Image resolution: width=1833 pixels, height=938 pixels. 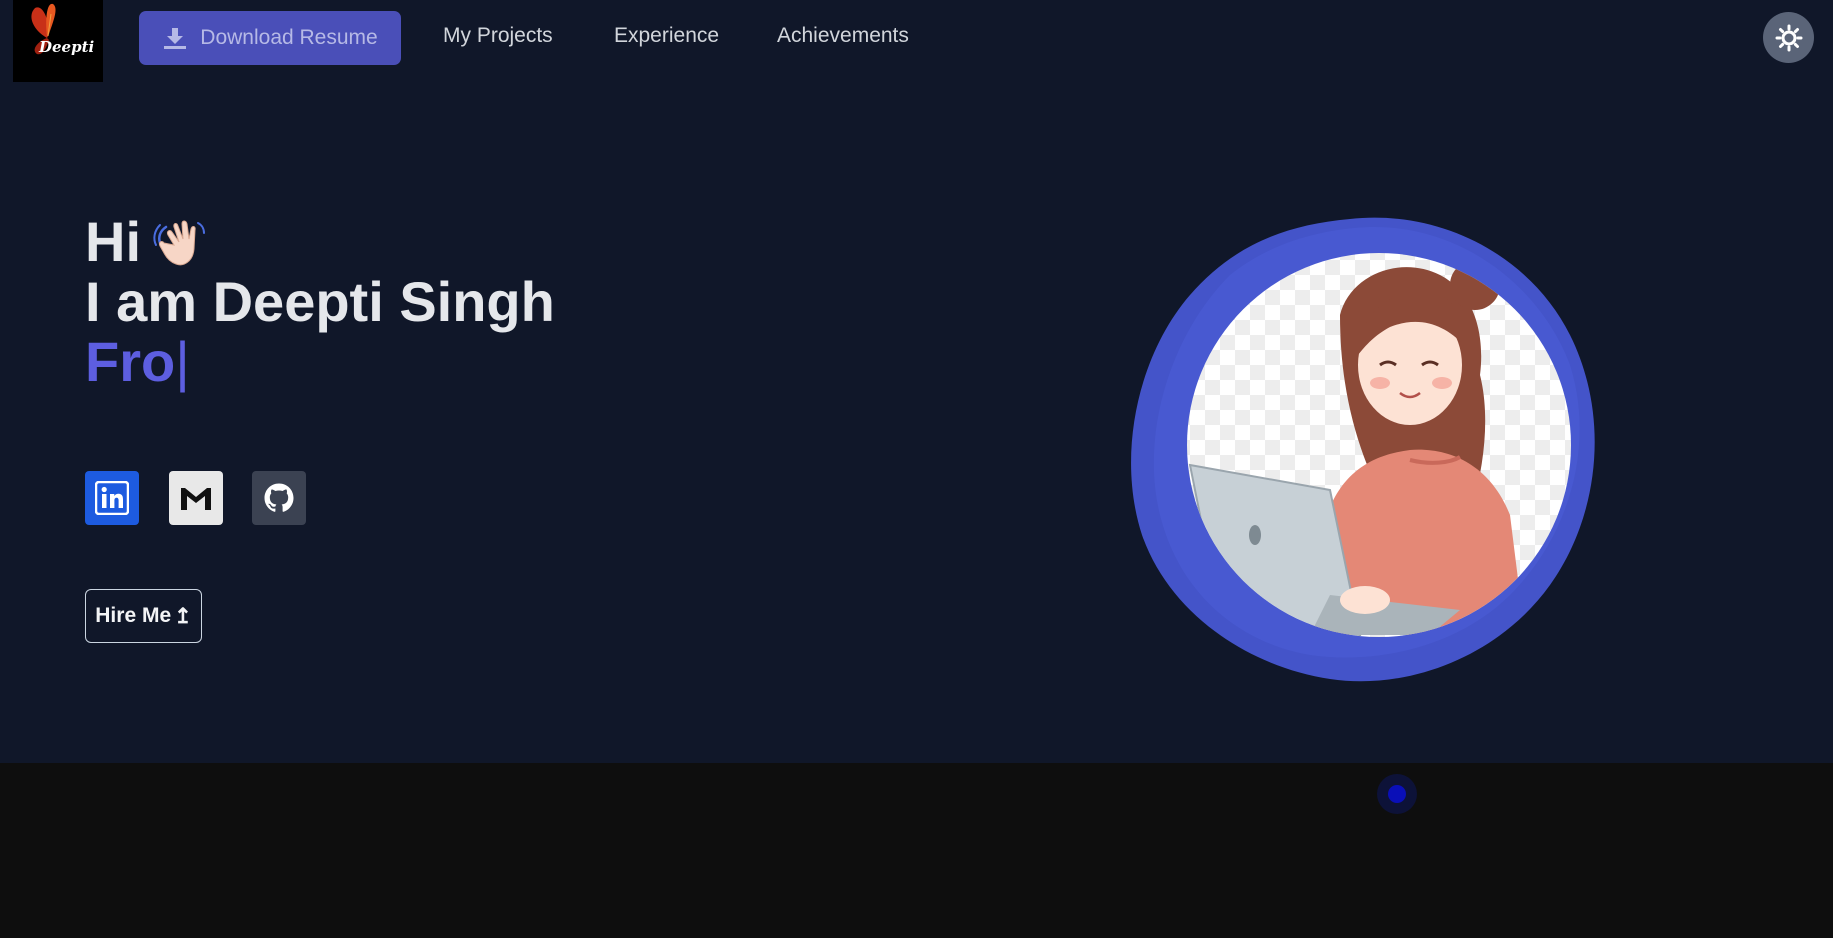 I want to click on sun-icon, so click(x=1788, y=37).